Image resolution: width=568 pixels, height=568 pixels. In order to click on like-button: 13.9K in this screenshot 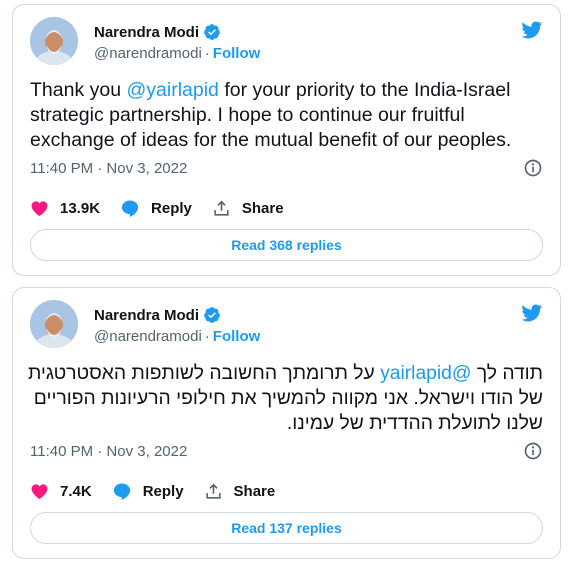, I will do `click(65, 208)`.